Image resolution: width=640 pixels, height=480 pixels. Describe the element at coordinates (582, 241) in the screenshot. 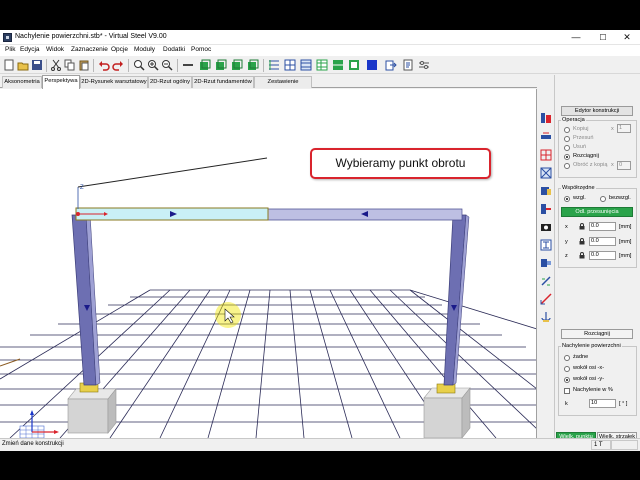

I see `lock-y-icon` at that location.